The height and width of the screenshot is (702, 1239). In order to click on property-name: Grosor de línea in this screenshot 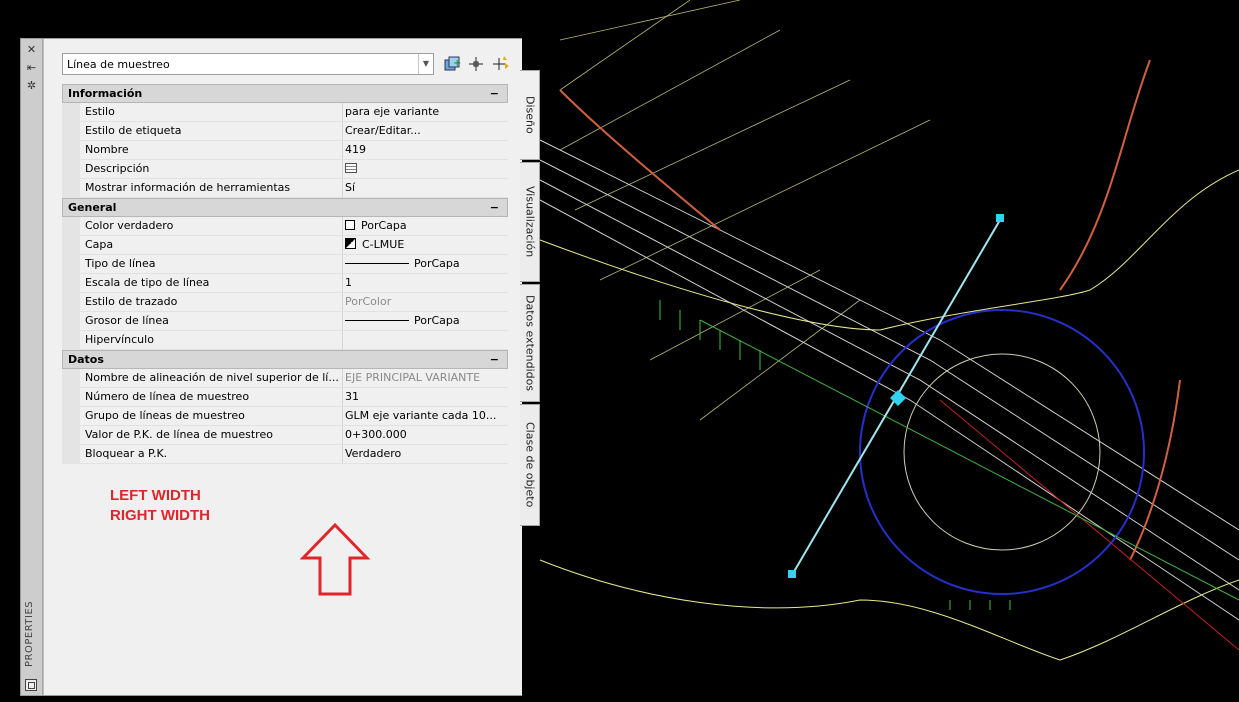, I will do `click(127, 320)`.